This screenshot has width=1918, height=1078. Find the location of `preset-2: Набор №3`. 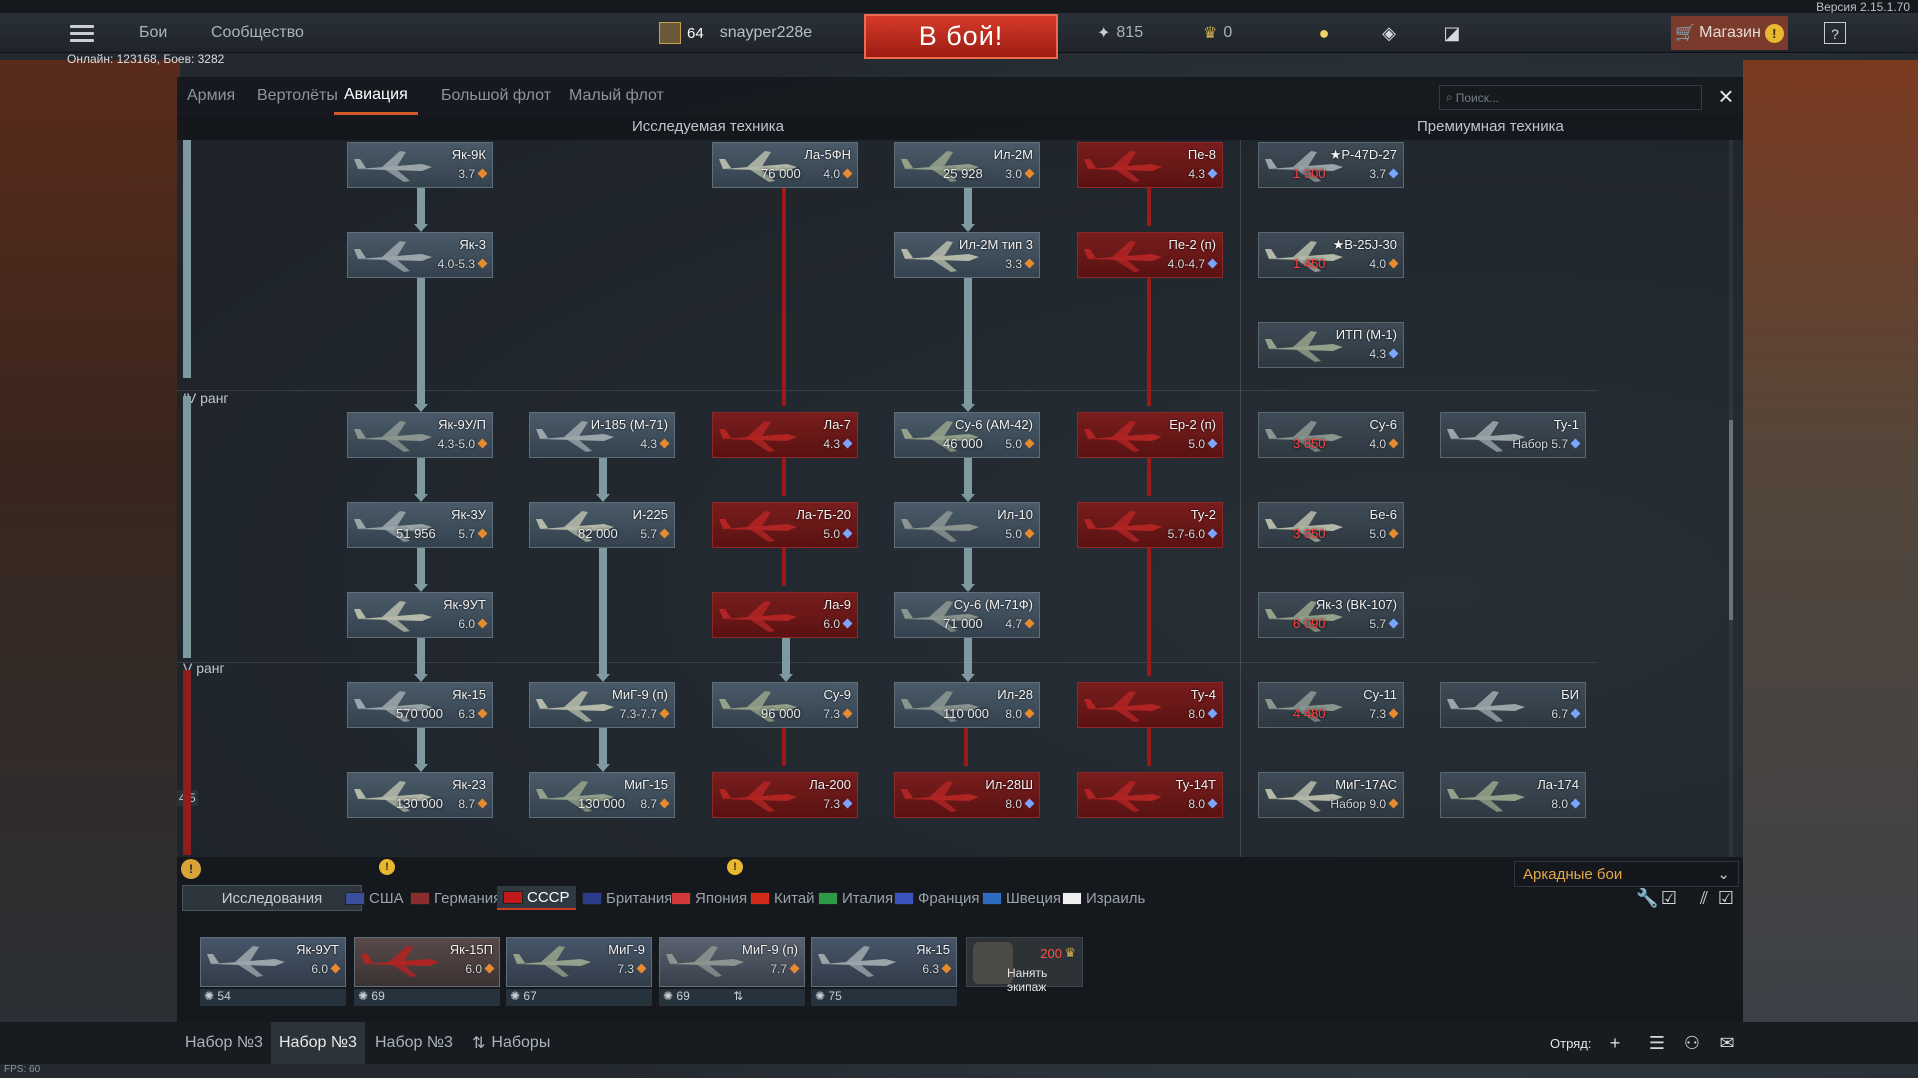

preset-2: Набор №3 is located at coordinates (318, 1043).